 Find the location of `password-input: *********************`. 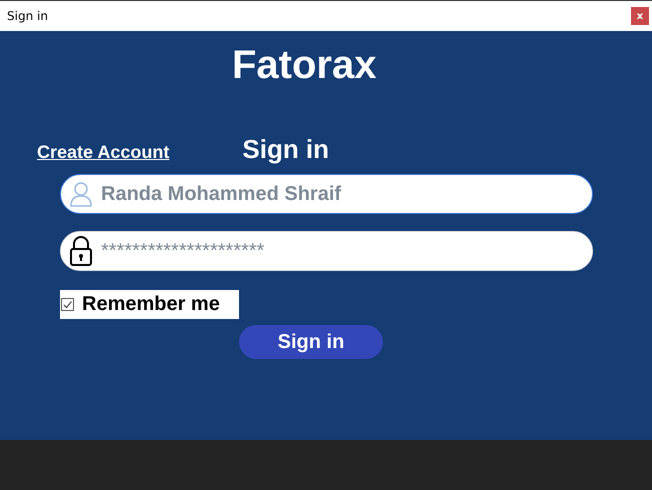

password-input: ********************* is located at coordinates (331, 251).